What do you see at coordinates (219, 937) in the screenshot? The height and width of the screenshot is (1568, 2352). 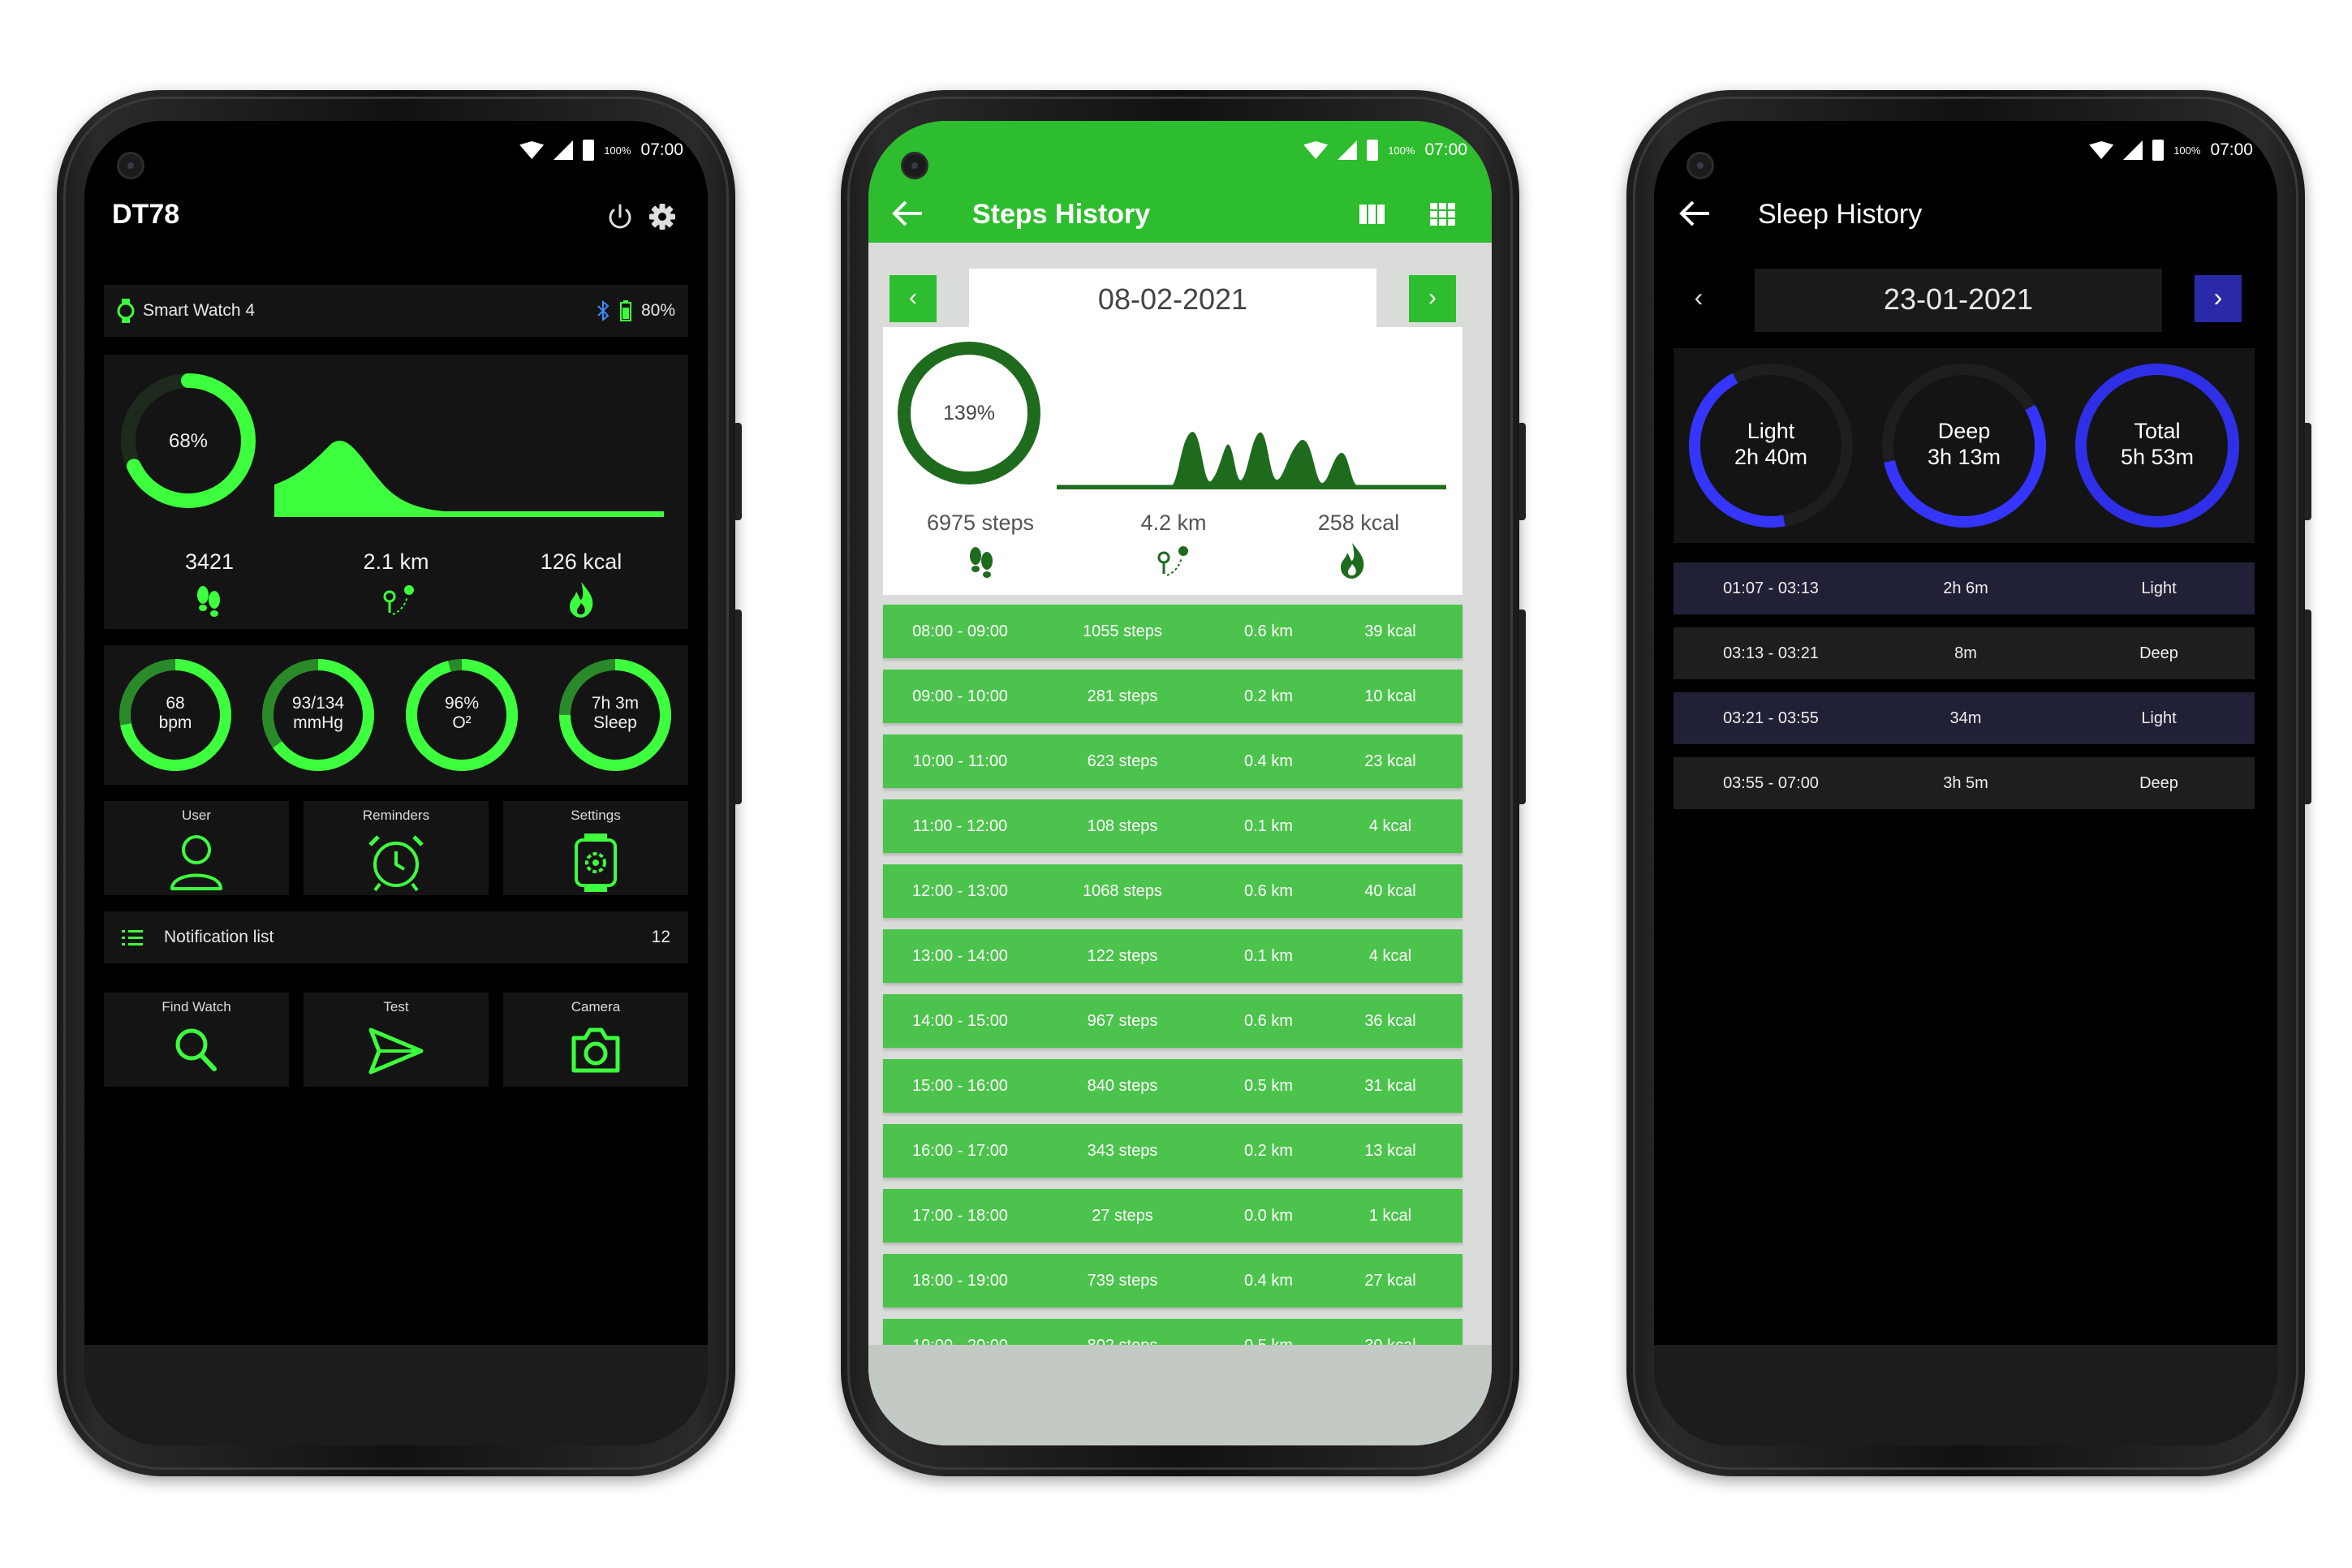 I see `notification-list-label: Notification list` at bounding box center [219, 937].